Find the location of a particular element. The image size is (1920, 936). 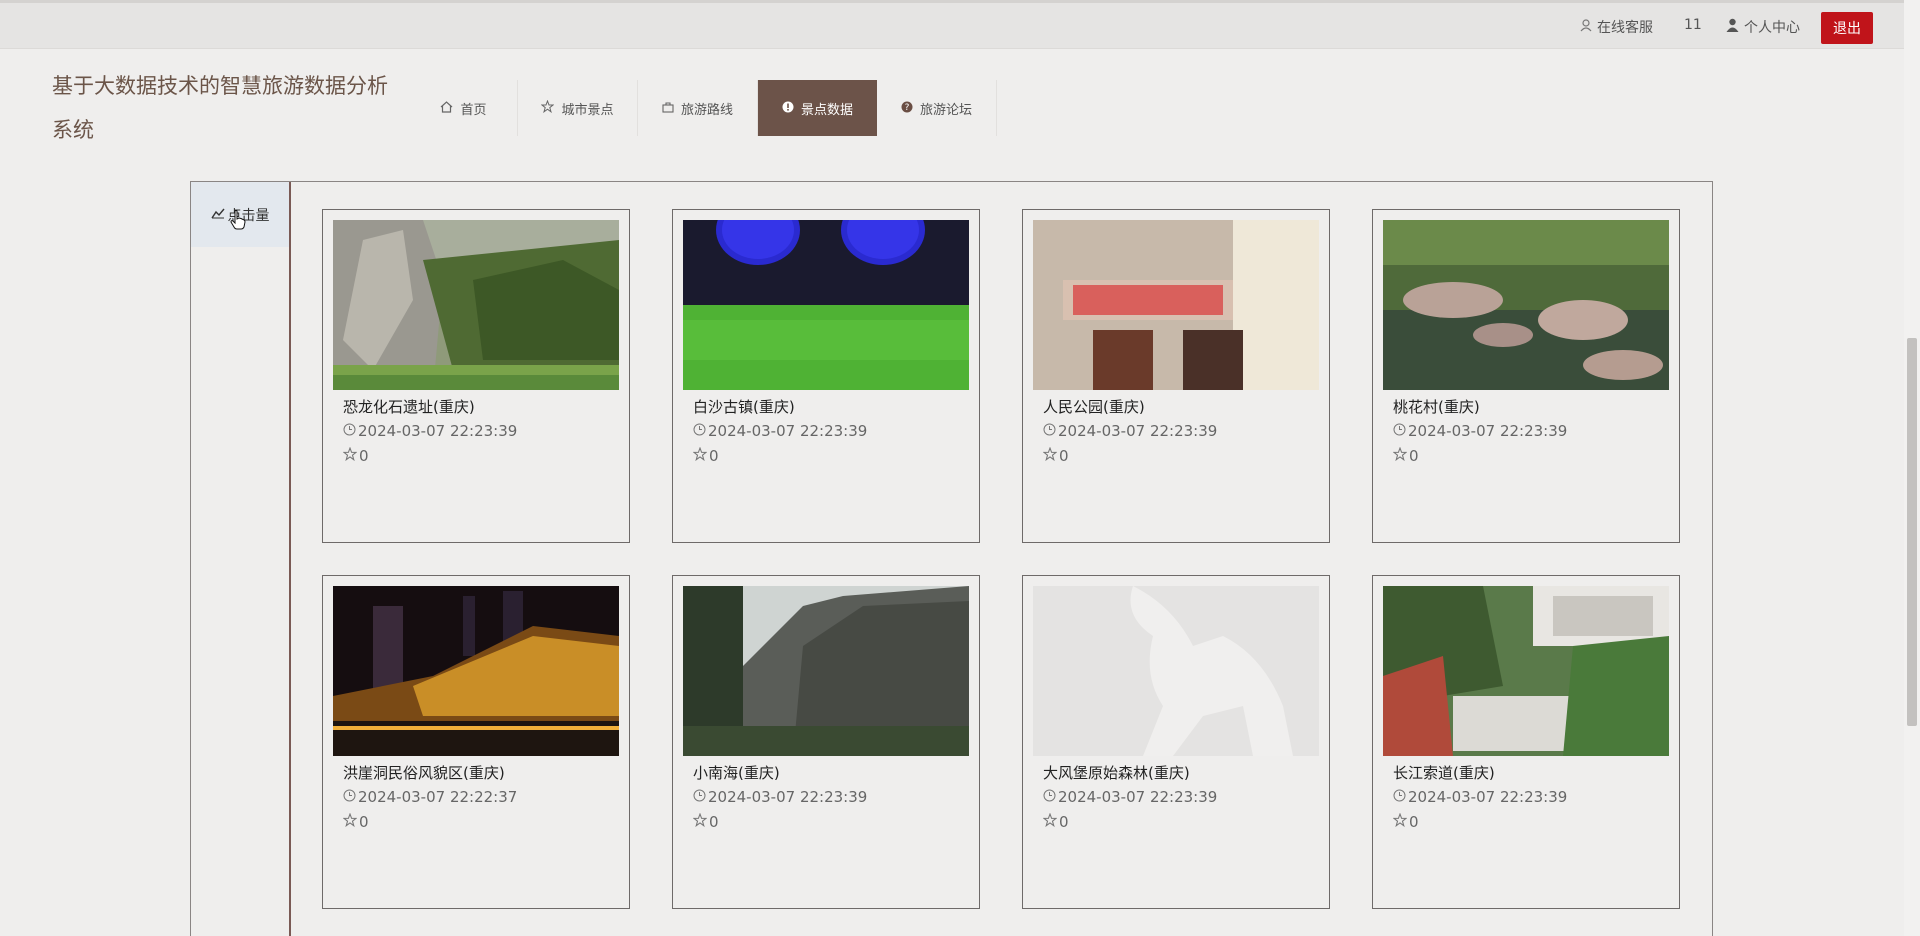

user-icon is located at coordinates (1732, 27).